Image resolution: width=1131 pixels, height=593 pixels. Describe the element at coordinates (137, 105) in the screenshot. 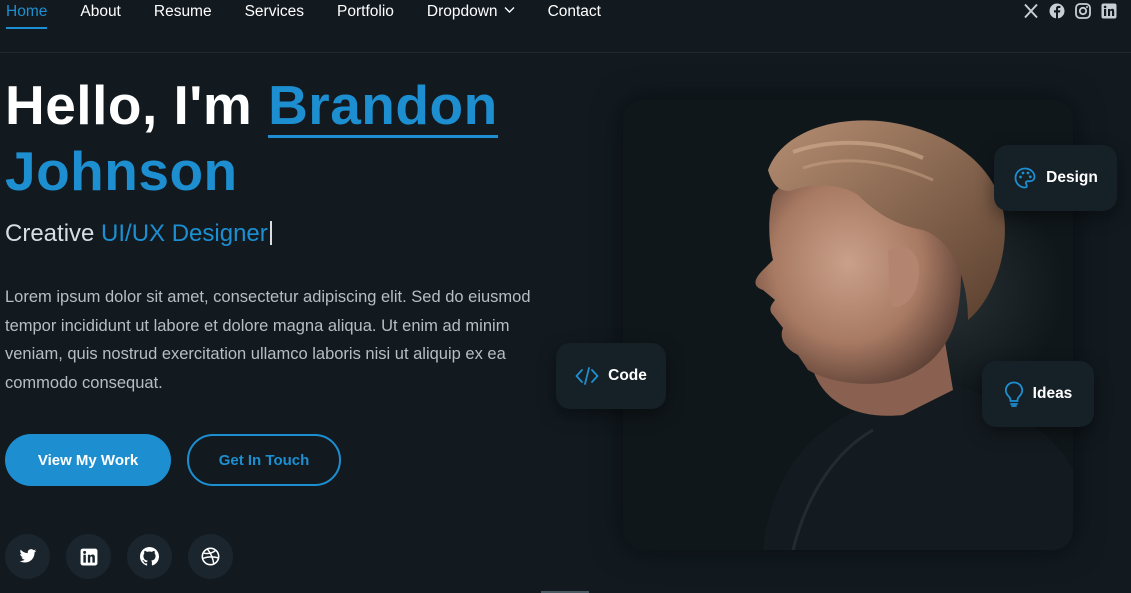

I see `hero-greeting: Hello, I'm` at that location.